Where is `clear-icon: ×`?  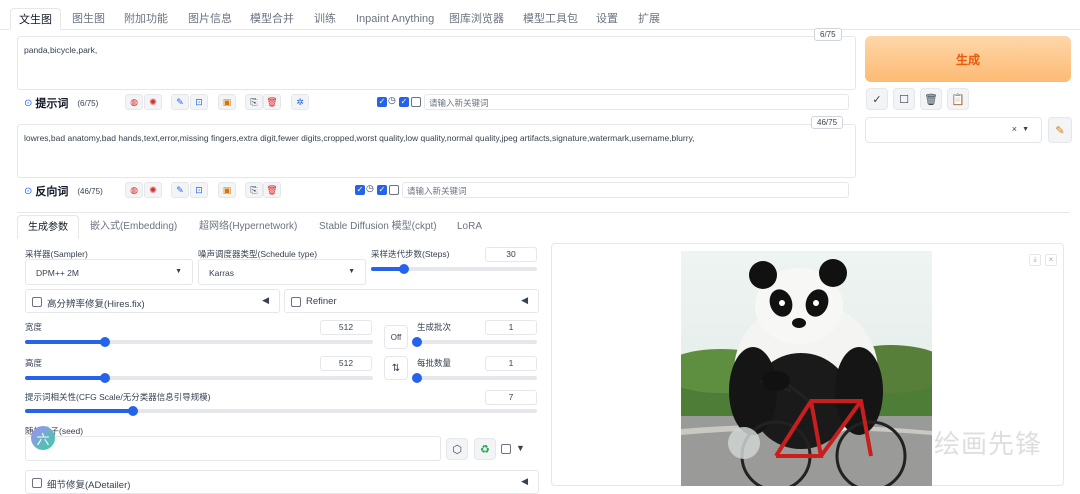 clear-icon: × is located at coordinates (1014, 129).